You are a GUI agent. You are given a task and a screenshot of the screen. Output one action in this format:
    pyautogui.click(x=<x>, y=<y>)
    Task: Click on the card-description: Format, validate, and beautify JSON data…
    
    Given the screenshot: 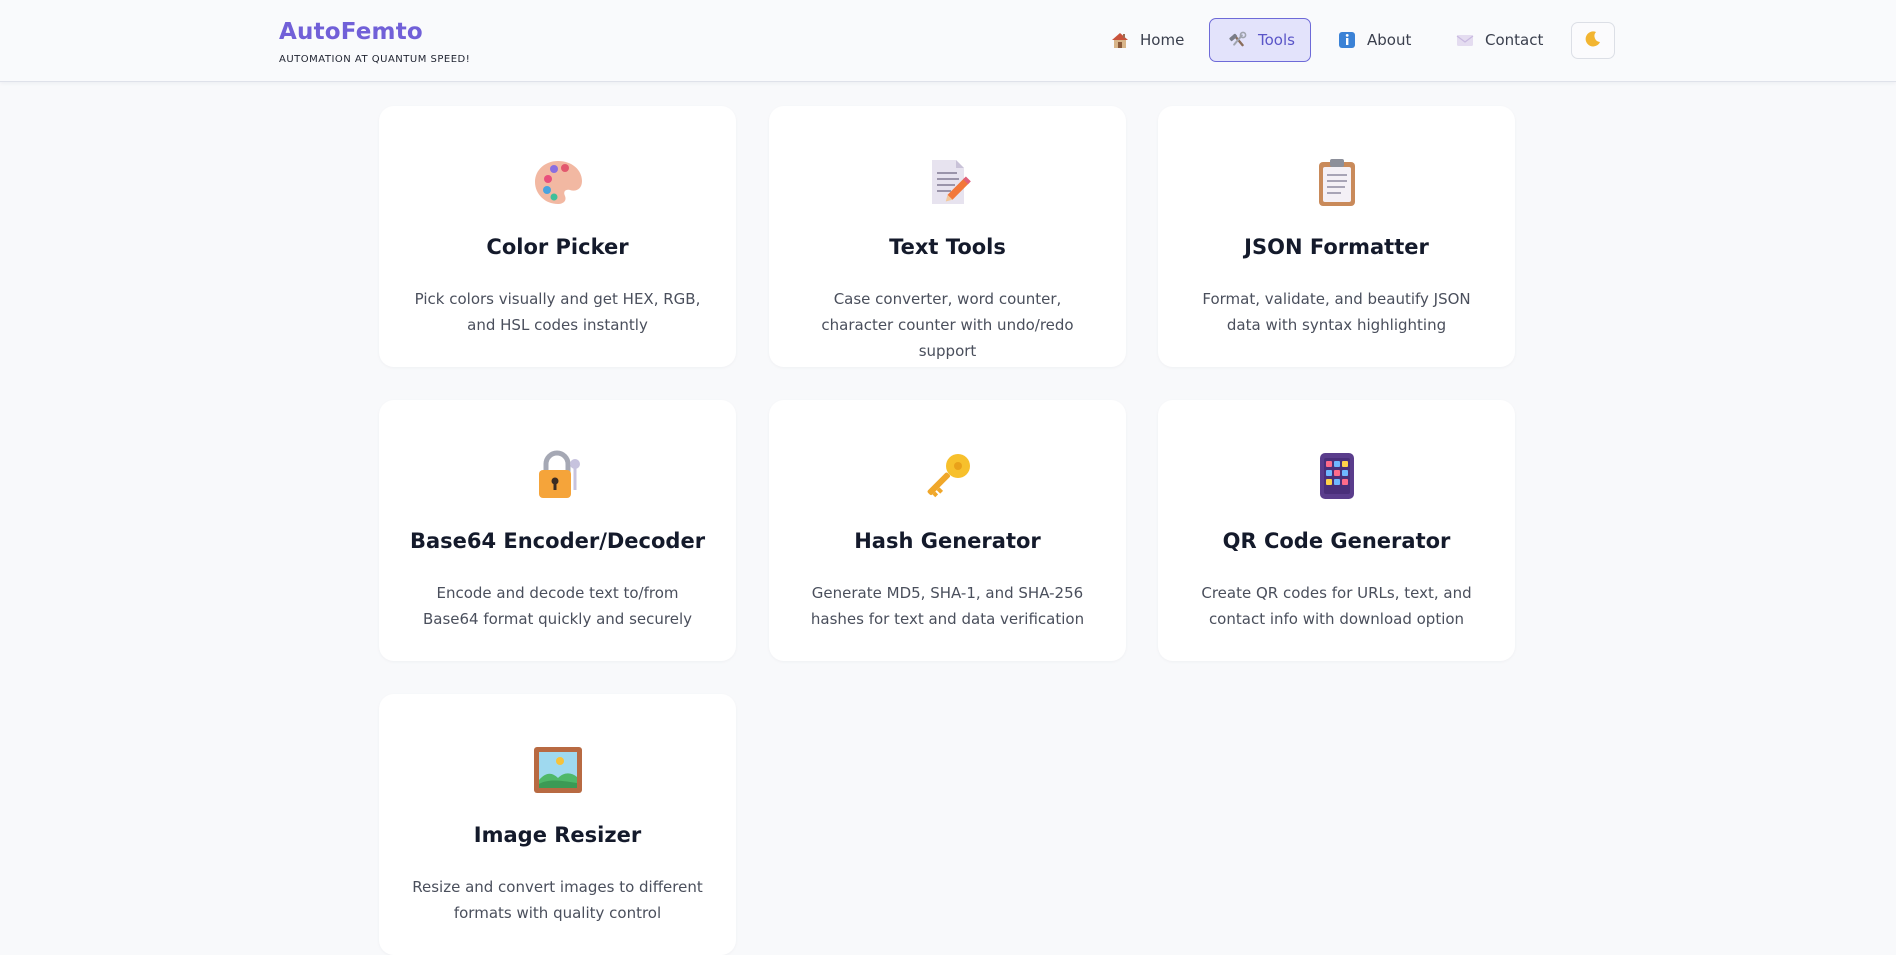 What is the action you would take?
    pyautogui.click(x=1336, y=312)
    